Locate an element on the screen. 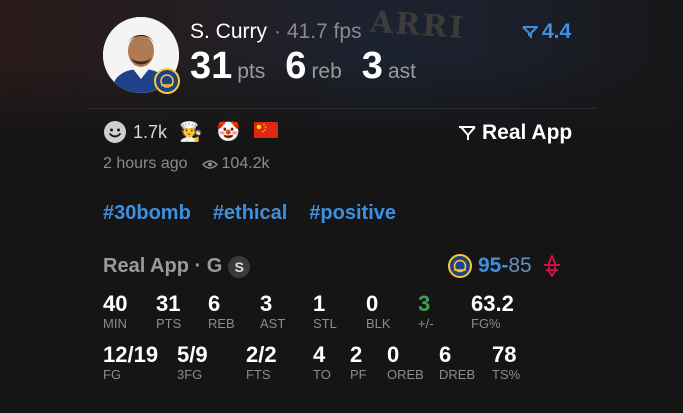 The height and width of the screenshot is (413, 683). points-unit: pts is located at coordinates (251, 71).